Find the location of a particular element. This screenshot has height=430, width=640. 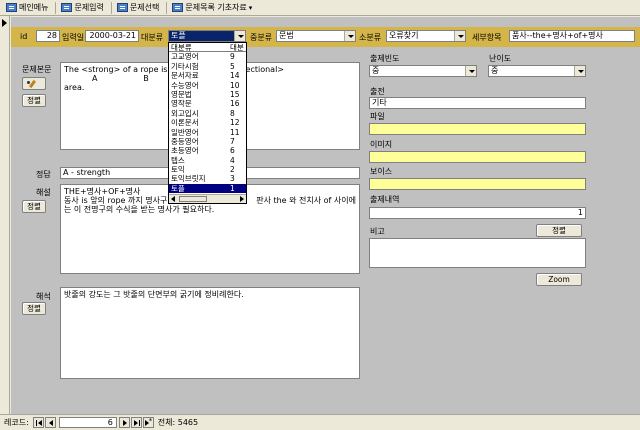

image-field is located at coordinates (477, 157).